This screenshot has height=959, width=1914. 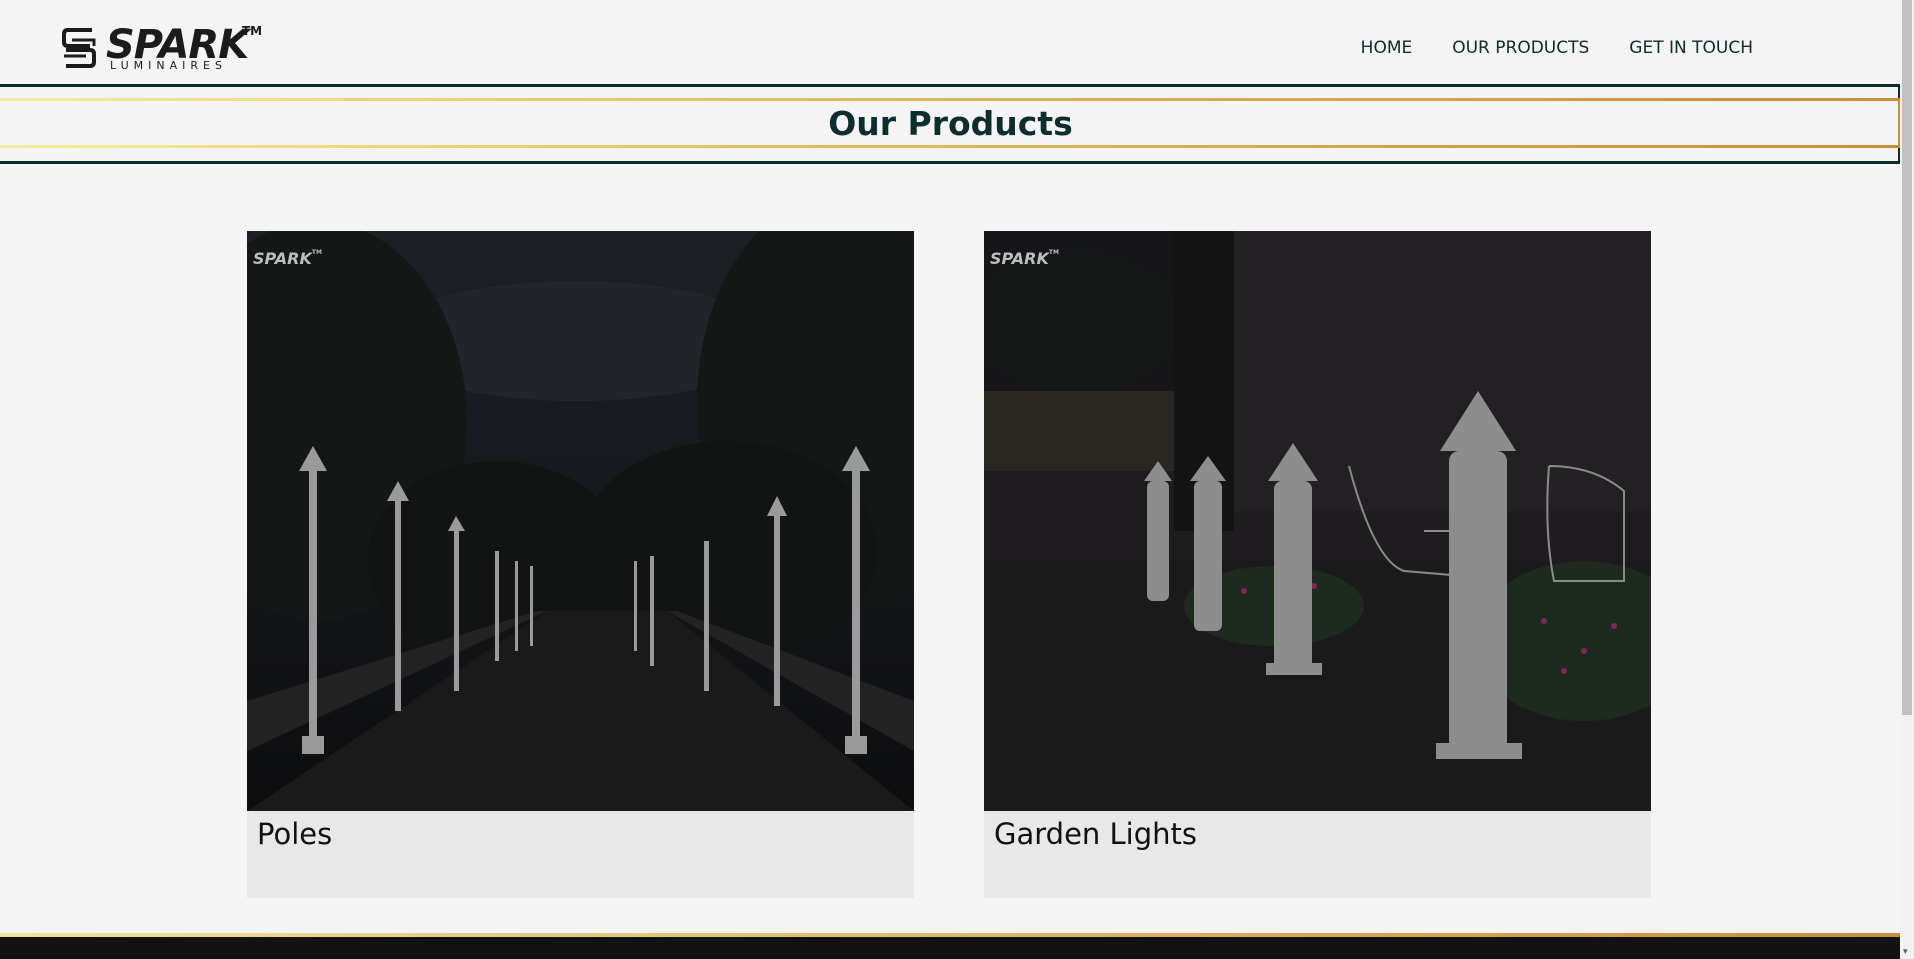 I want to click on scroll-down-arrow-icon: ▾, so click(x=1905, y=952).